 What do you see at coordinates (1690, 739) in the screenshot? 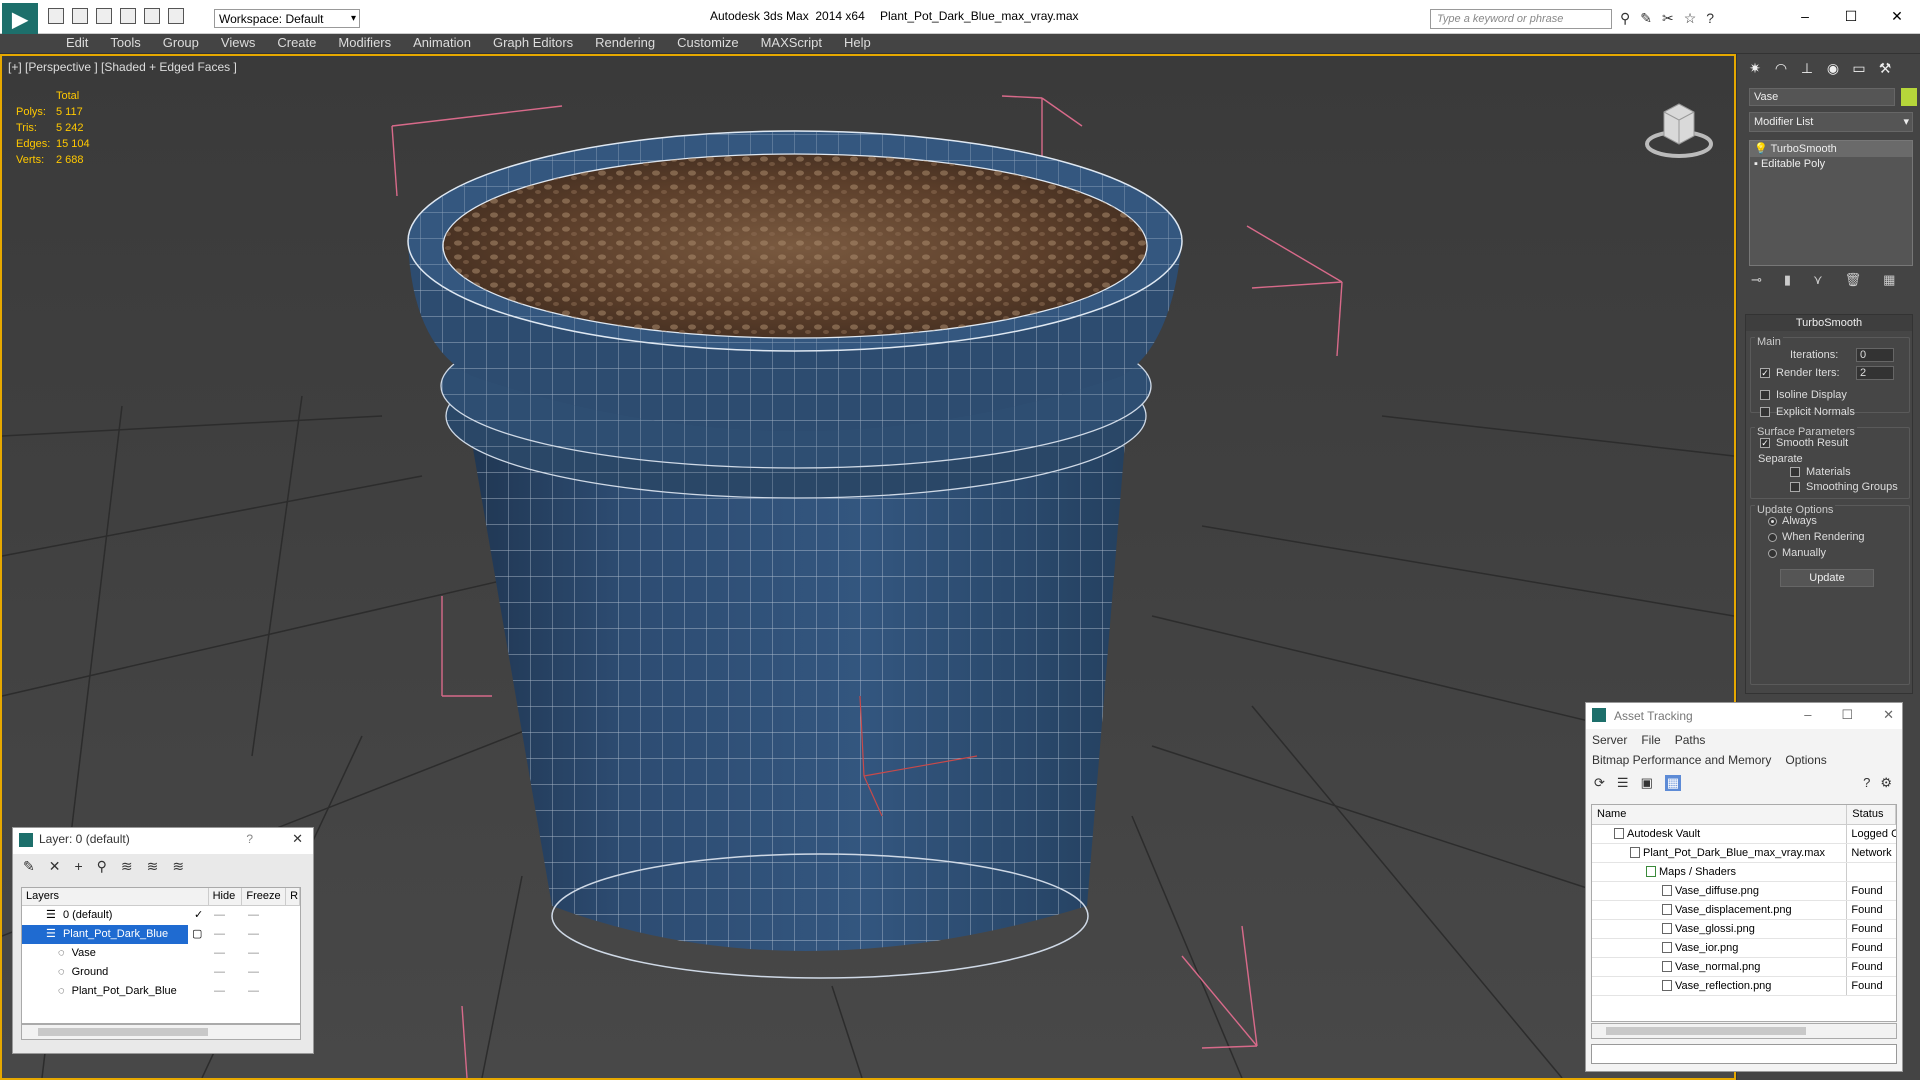
I see `menu-paths: Paths` at bounding box center [1690, 739].